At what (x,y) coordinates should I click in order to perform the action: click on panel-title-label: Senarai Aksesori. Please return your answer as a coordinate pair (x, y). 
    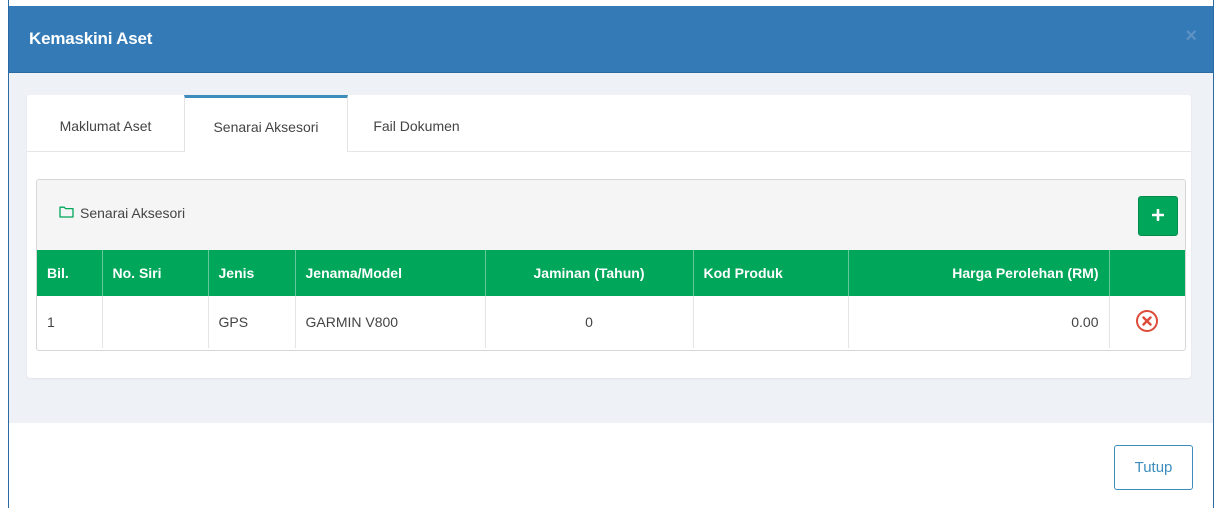
    Looking at the image, I should click on (133, 213).